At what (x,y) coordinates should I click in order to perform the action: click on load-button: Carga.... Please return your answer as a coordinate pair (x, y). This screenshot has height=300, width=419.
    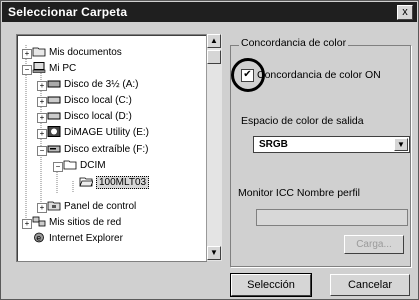
    Looking at the image, I should click on (374, 244).